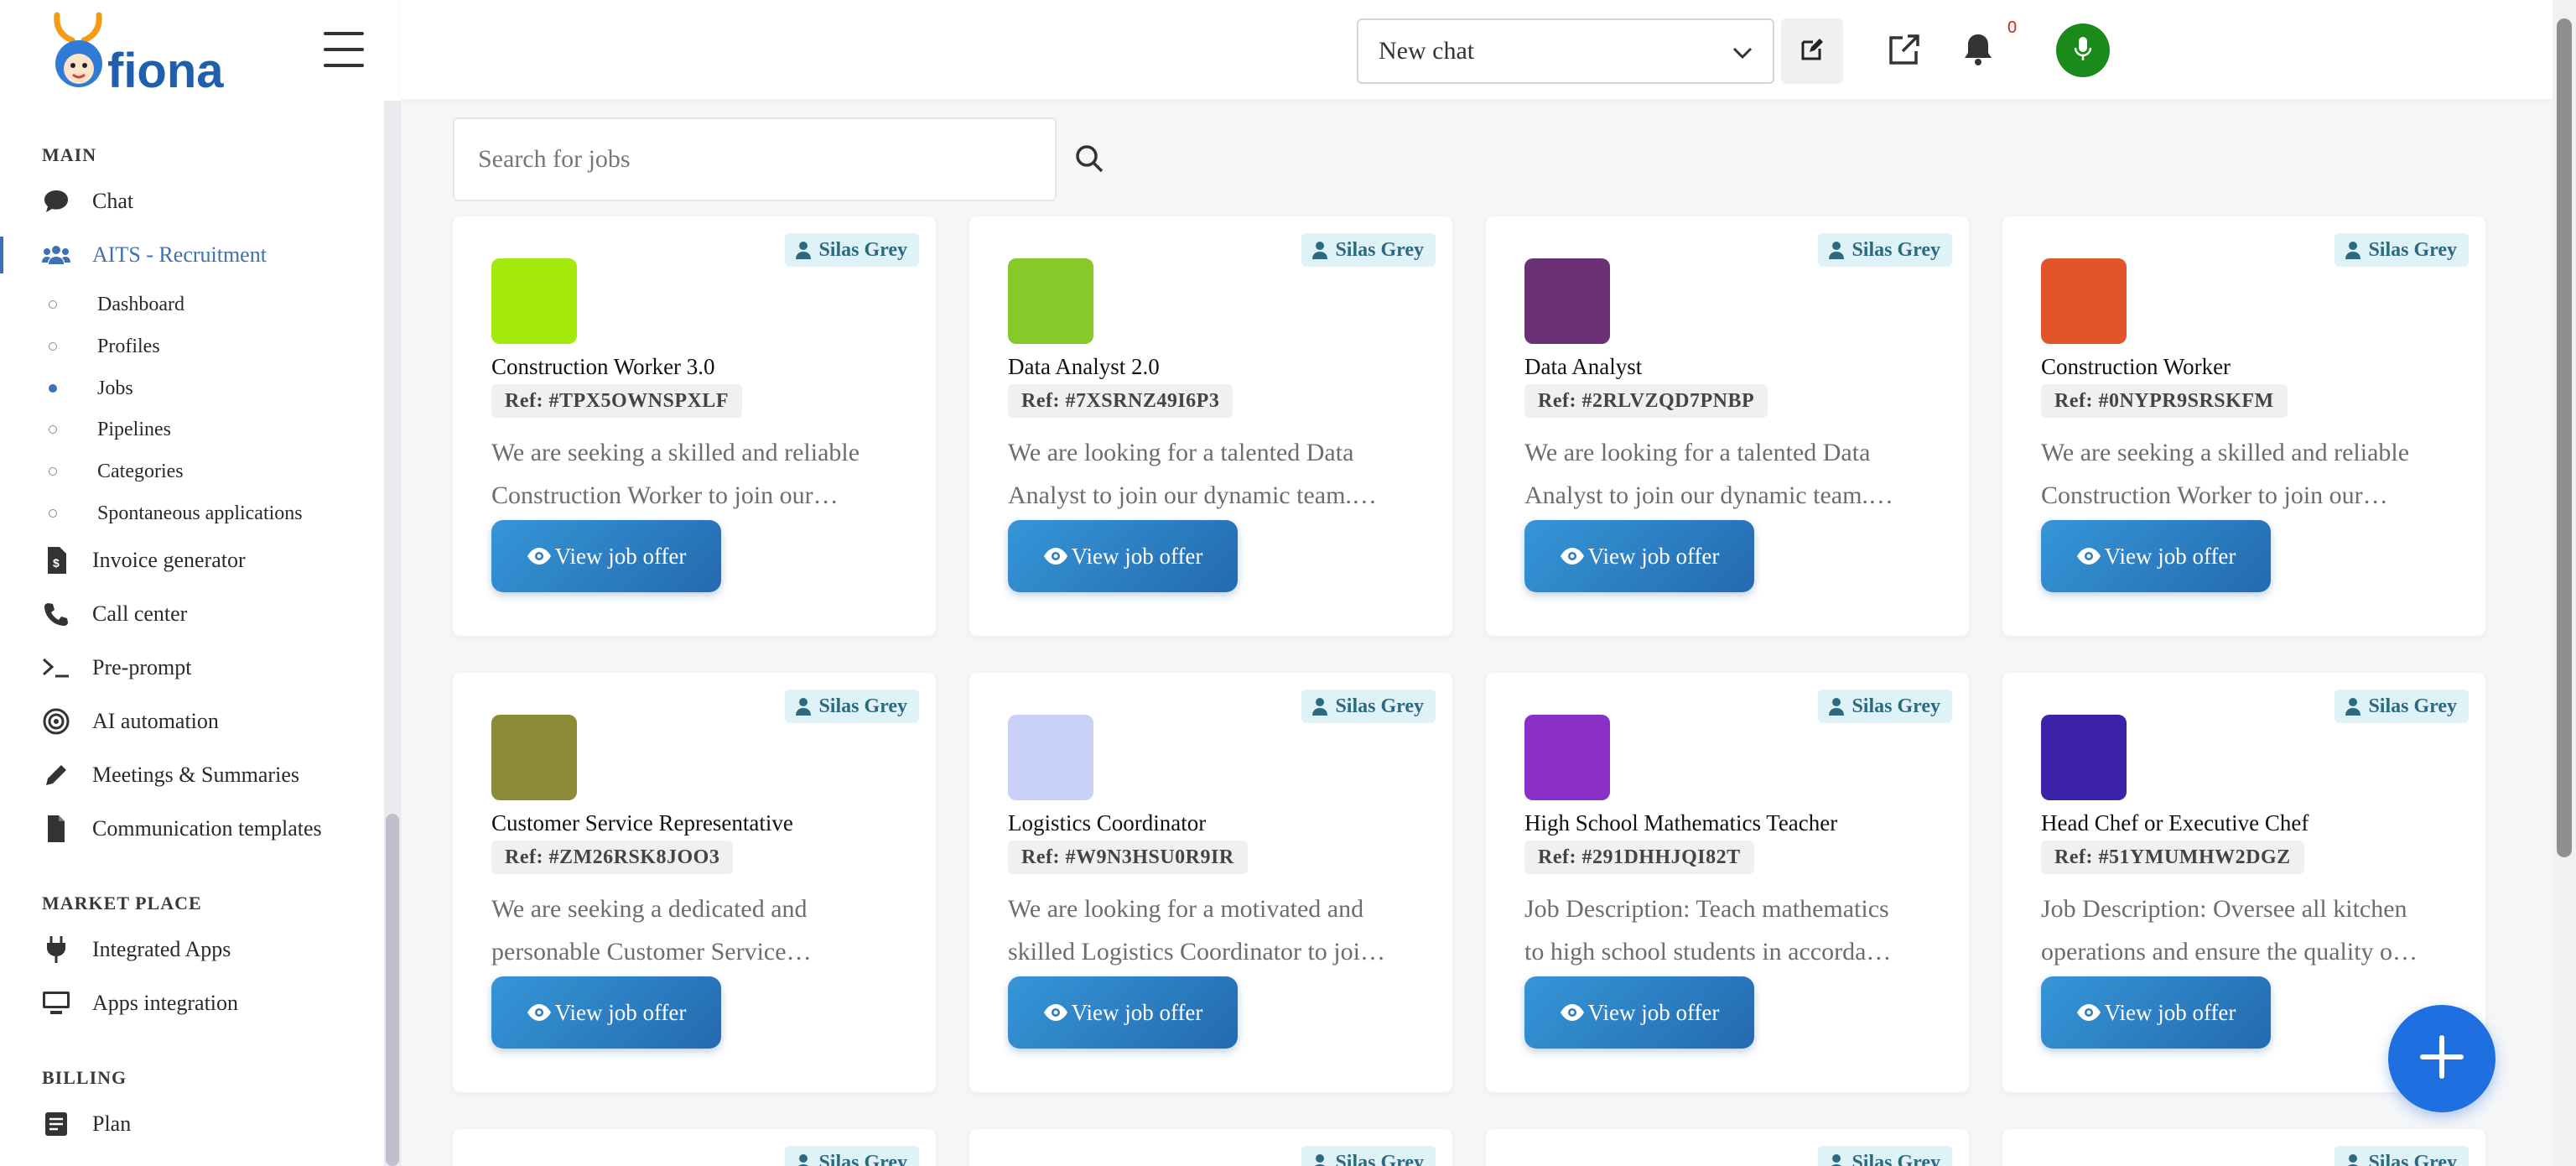  I want to click on fiona-logo: fiona, so click(143, 54).